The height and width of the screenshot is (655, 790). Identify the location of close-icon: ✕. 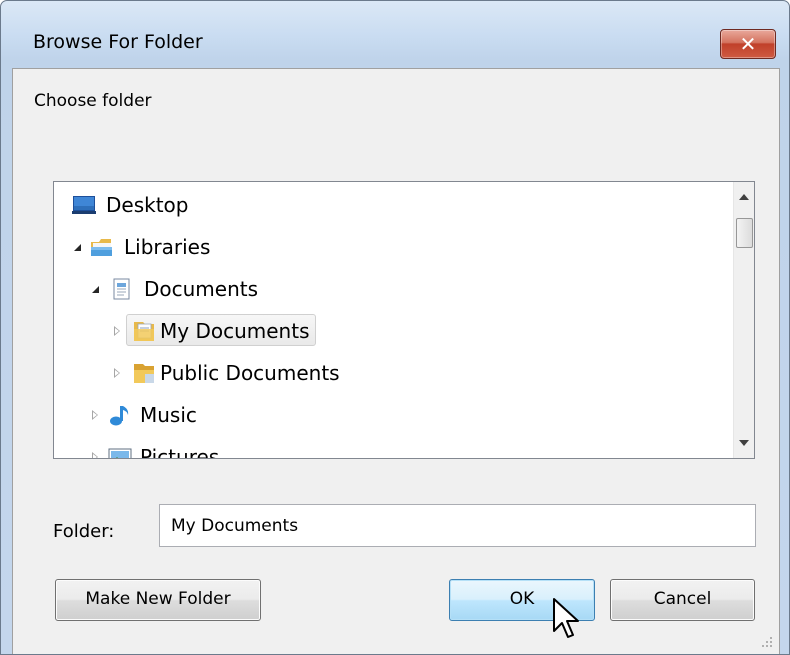
(748, 44).